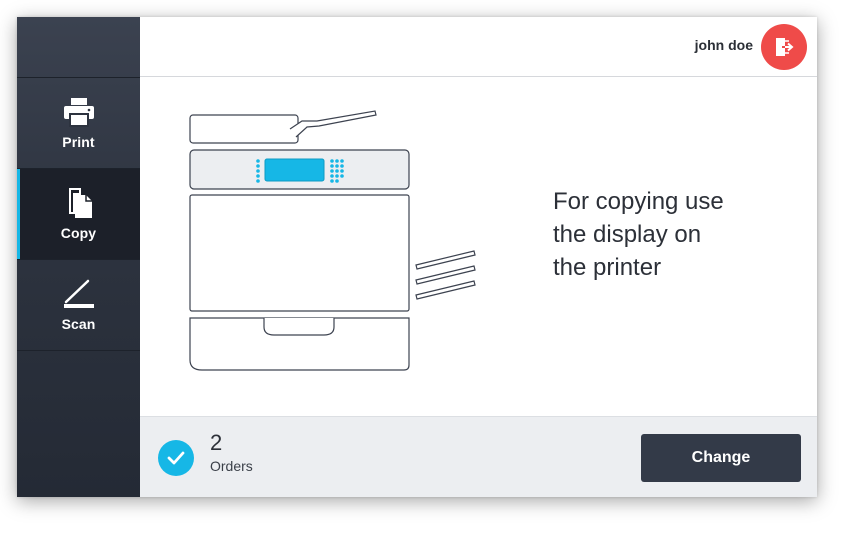 The image size is (865, 545). What do you see at coordinates (78, 112) in the screenshot?
I see `printer-icon` at bounding box center [78, 112].